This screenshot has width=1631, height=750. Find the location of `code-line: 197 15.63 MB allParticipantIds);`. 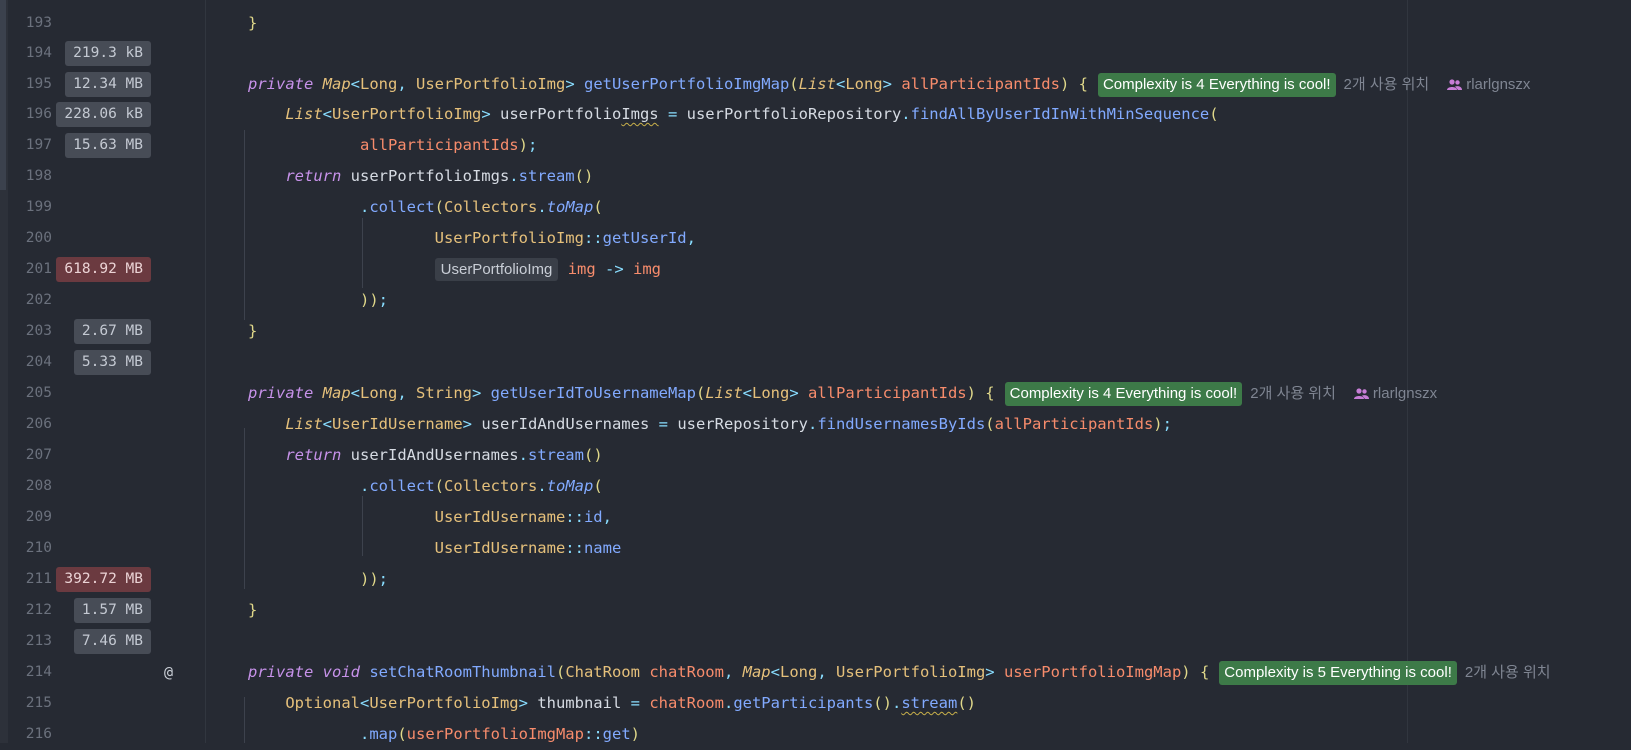

code-line: 197 15.63 MB allParticipantIds); is located at coordinates (815, 145).